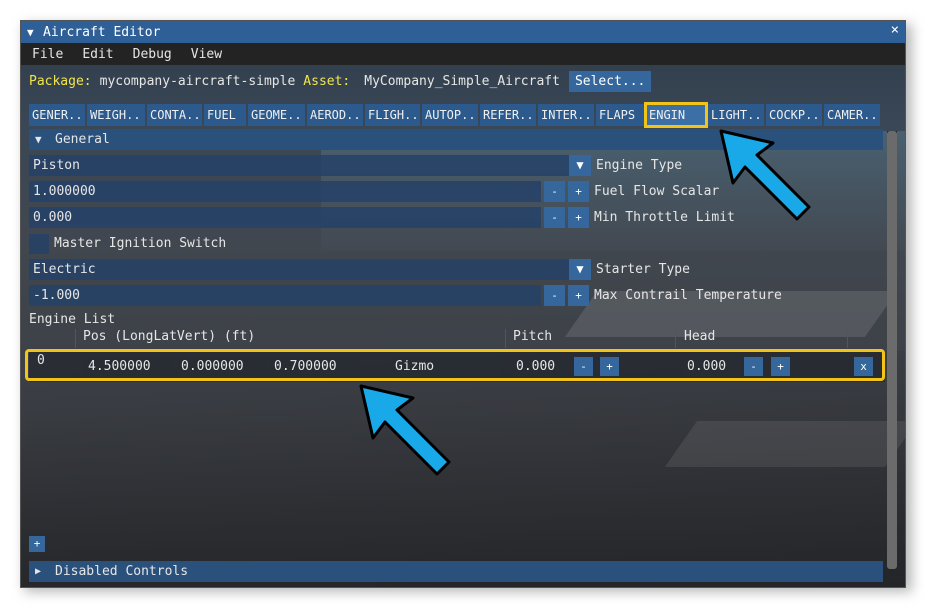  Describe the element at coordinates (151, 54) in the screenshot. I see `menu-debug: Debug` at that location.